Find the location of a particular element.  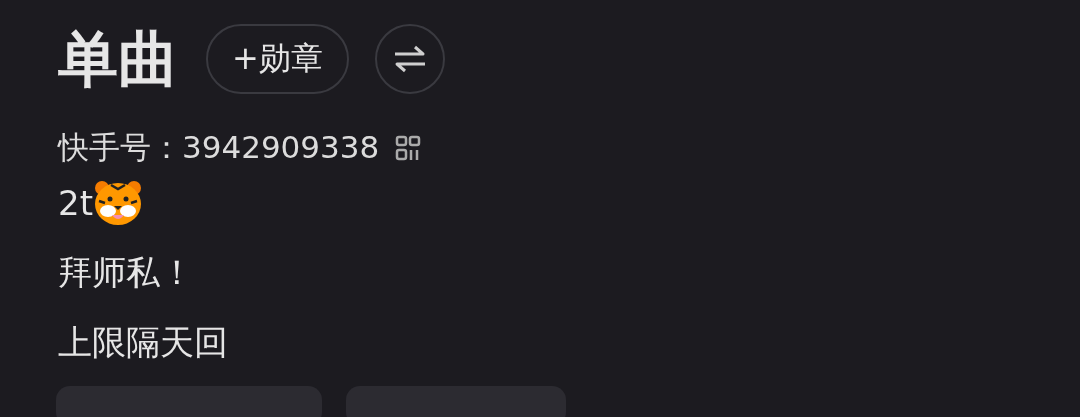

tiger-face-icon is located at coordinates (117, 203).